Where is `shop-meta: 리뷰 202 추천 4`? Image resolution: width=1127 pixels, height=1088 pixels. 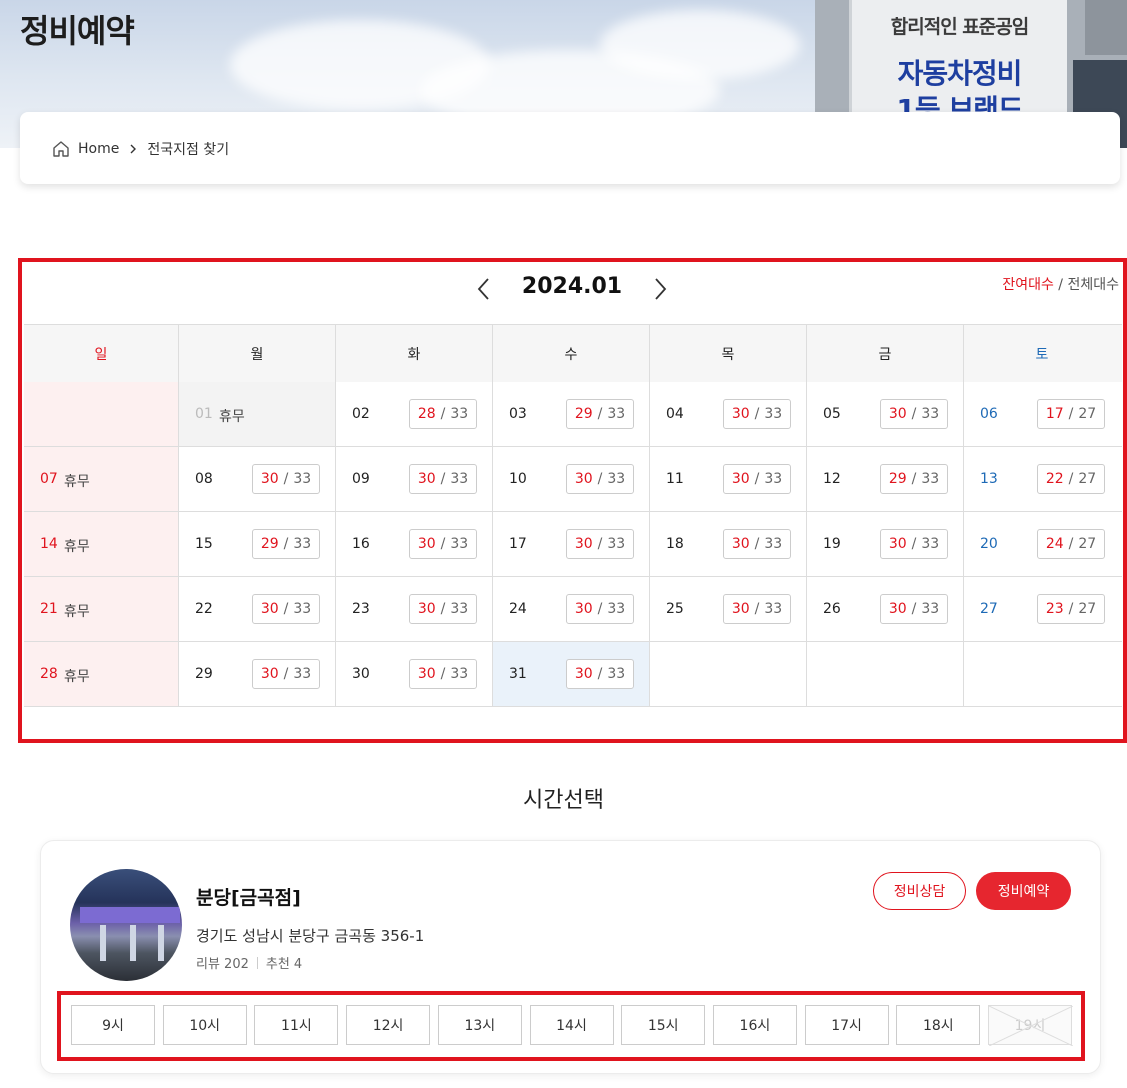
shop-meta: 리뷰 202 추천 4 is located at coordinates (249, 962).